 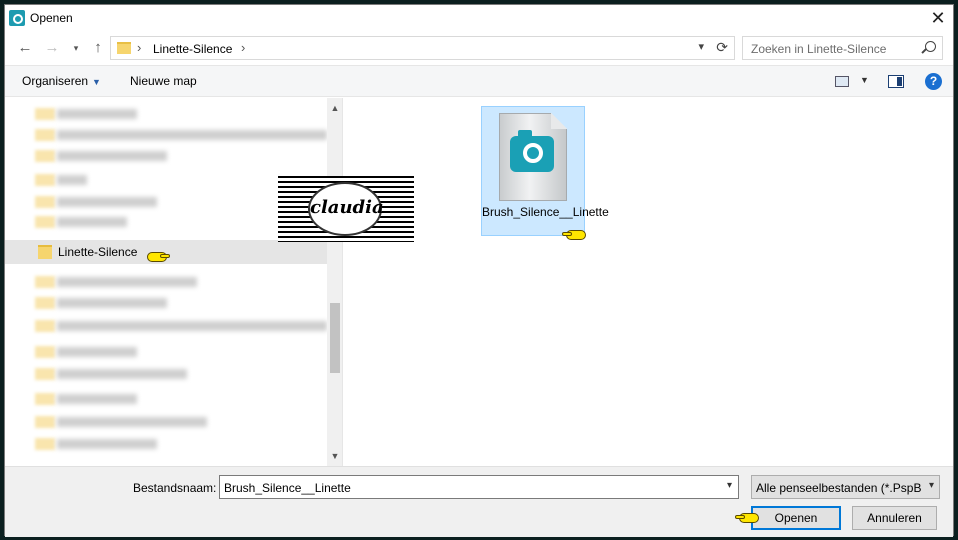 I want to click on recent-locations-chevron-icon: ▾, so click(x=76, y=48).